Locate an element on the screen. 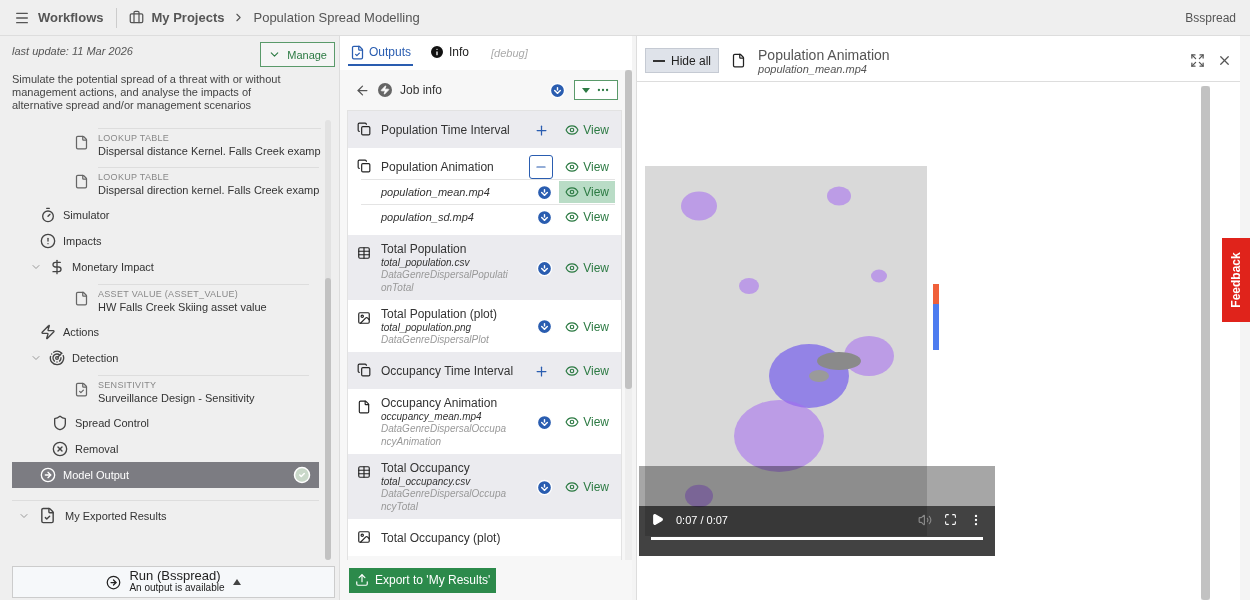 The width and height of the screenshot is (1250, 600). options-dropdown is located at coordinates (596, 90).